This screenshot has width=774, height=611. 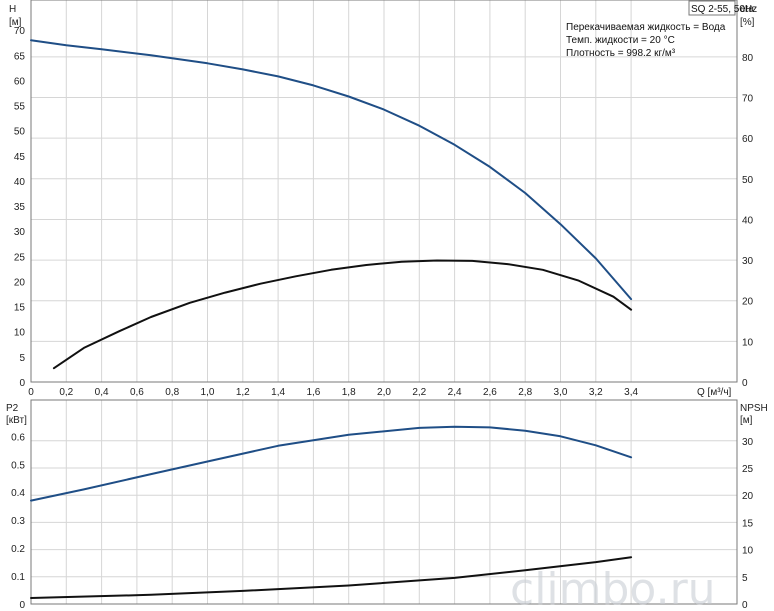 I want to click on watermark: climbo.ru, so click(x=613, y=587).